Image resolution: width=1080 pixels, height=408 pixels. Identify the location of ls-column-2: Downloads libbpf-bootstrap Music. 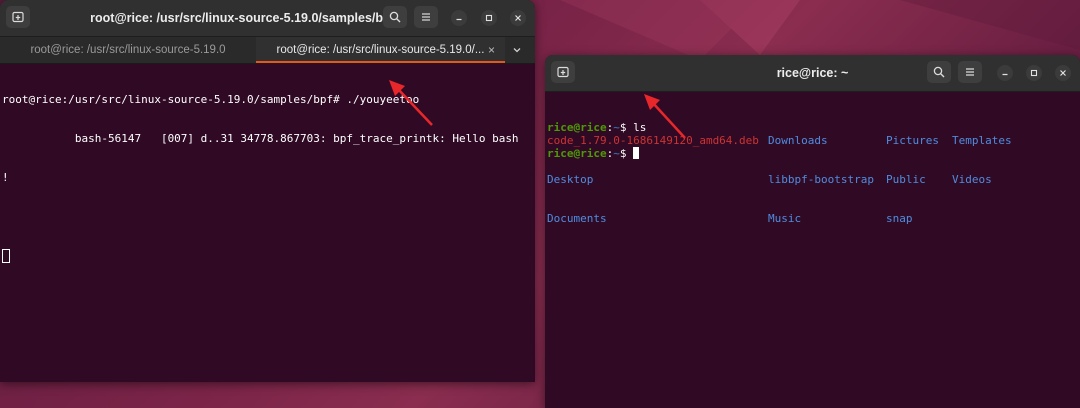
(821, 179).